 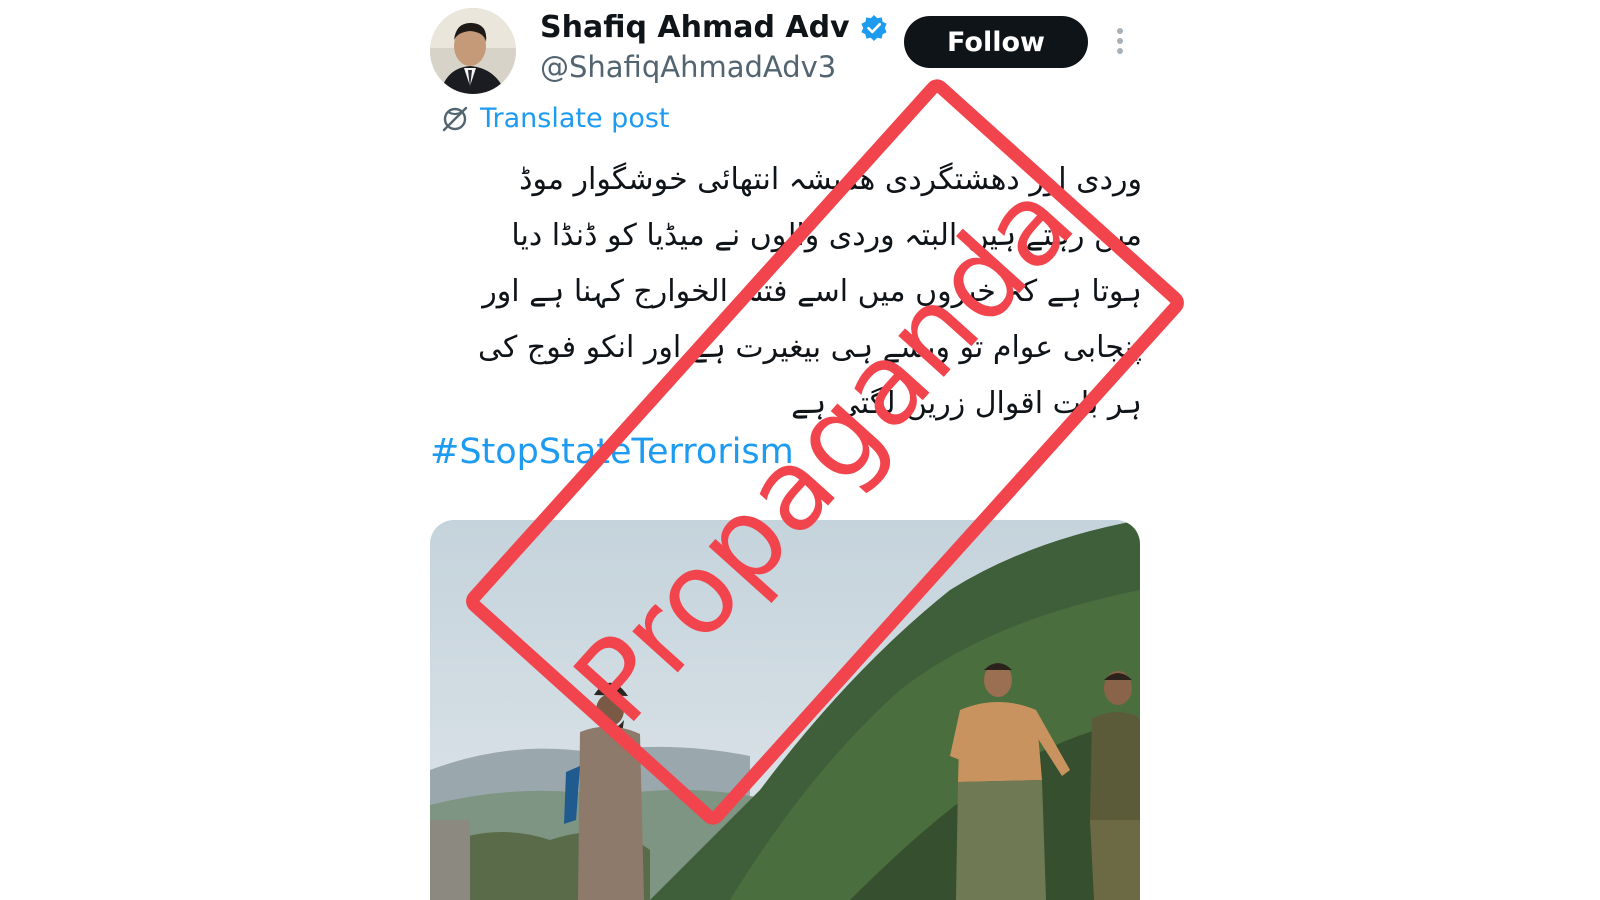 I want to click on author-name-row: Shafiq Ahmad Adv, so click(x=714, y=27).